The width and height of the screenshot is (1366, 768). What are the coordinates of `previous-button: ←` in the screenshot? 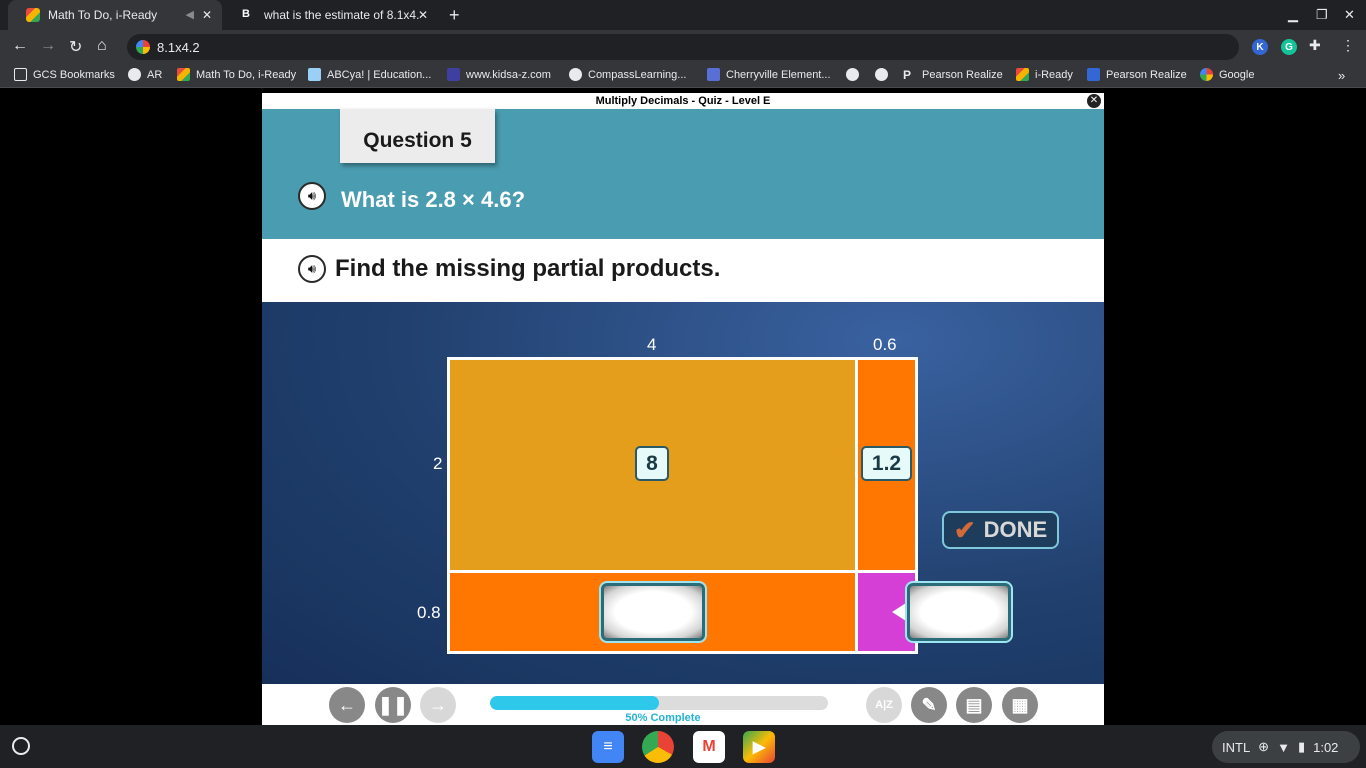 It's located at (347, 705).